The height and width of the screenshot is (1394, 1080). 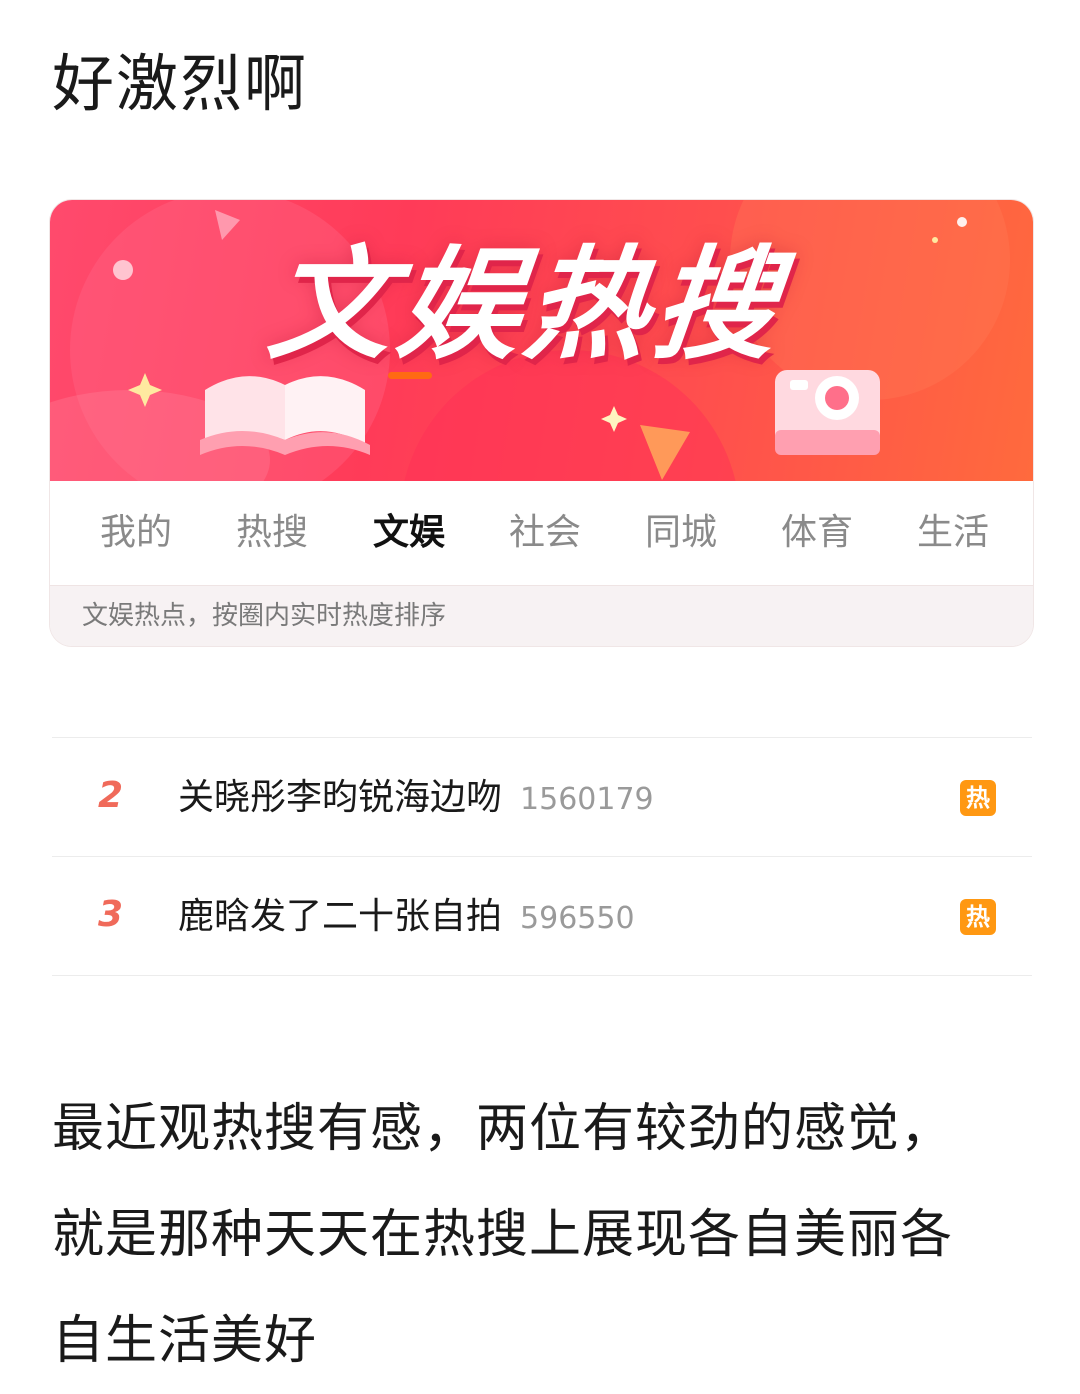 What do you see at coordinates (409, 533) in the screenshot?
I see `tab-entertainment: 文娱` at bounding box center [409, 533].